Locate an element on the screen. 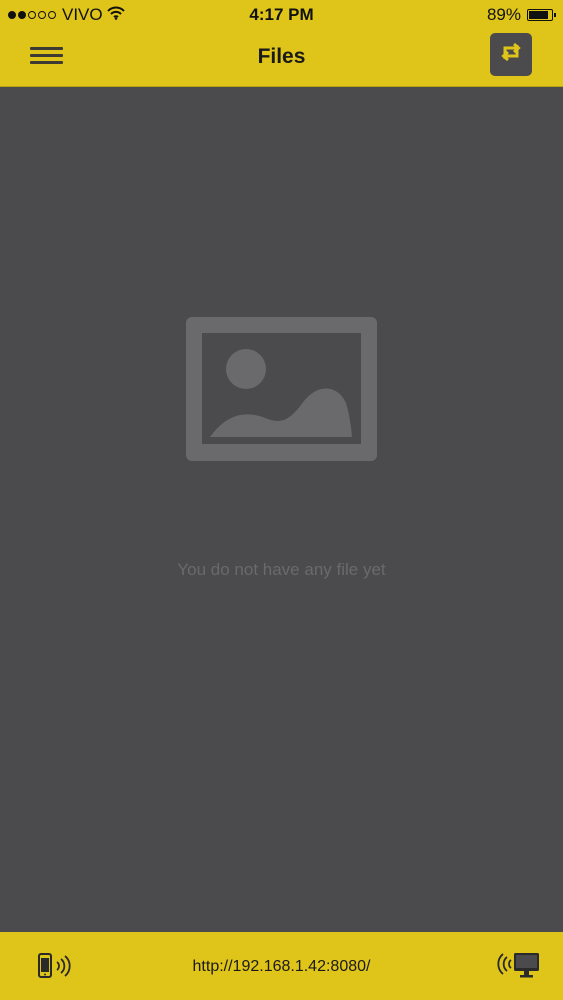 The image size is (563, 1000). sync-button is located at coordinates (511, 54).